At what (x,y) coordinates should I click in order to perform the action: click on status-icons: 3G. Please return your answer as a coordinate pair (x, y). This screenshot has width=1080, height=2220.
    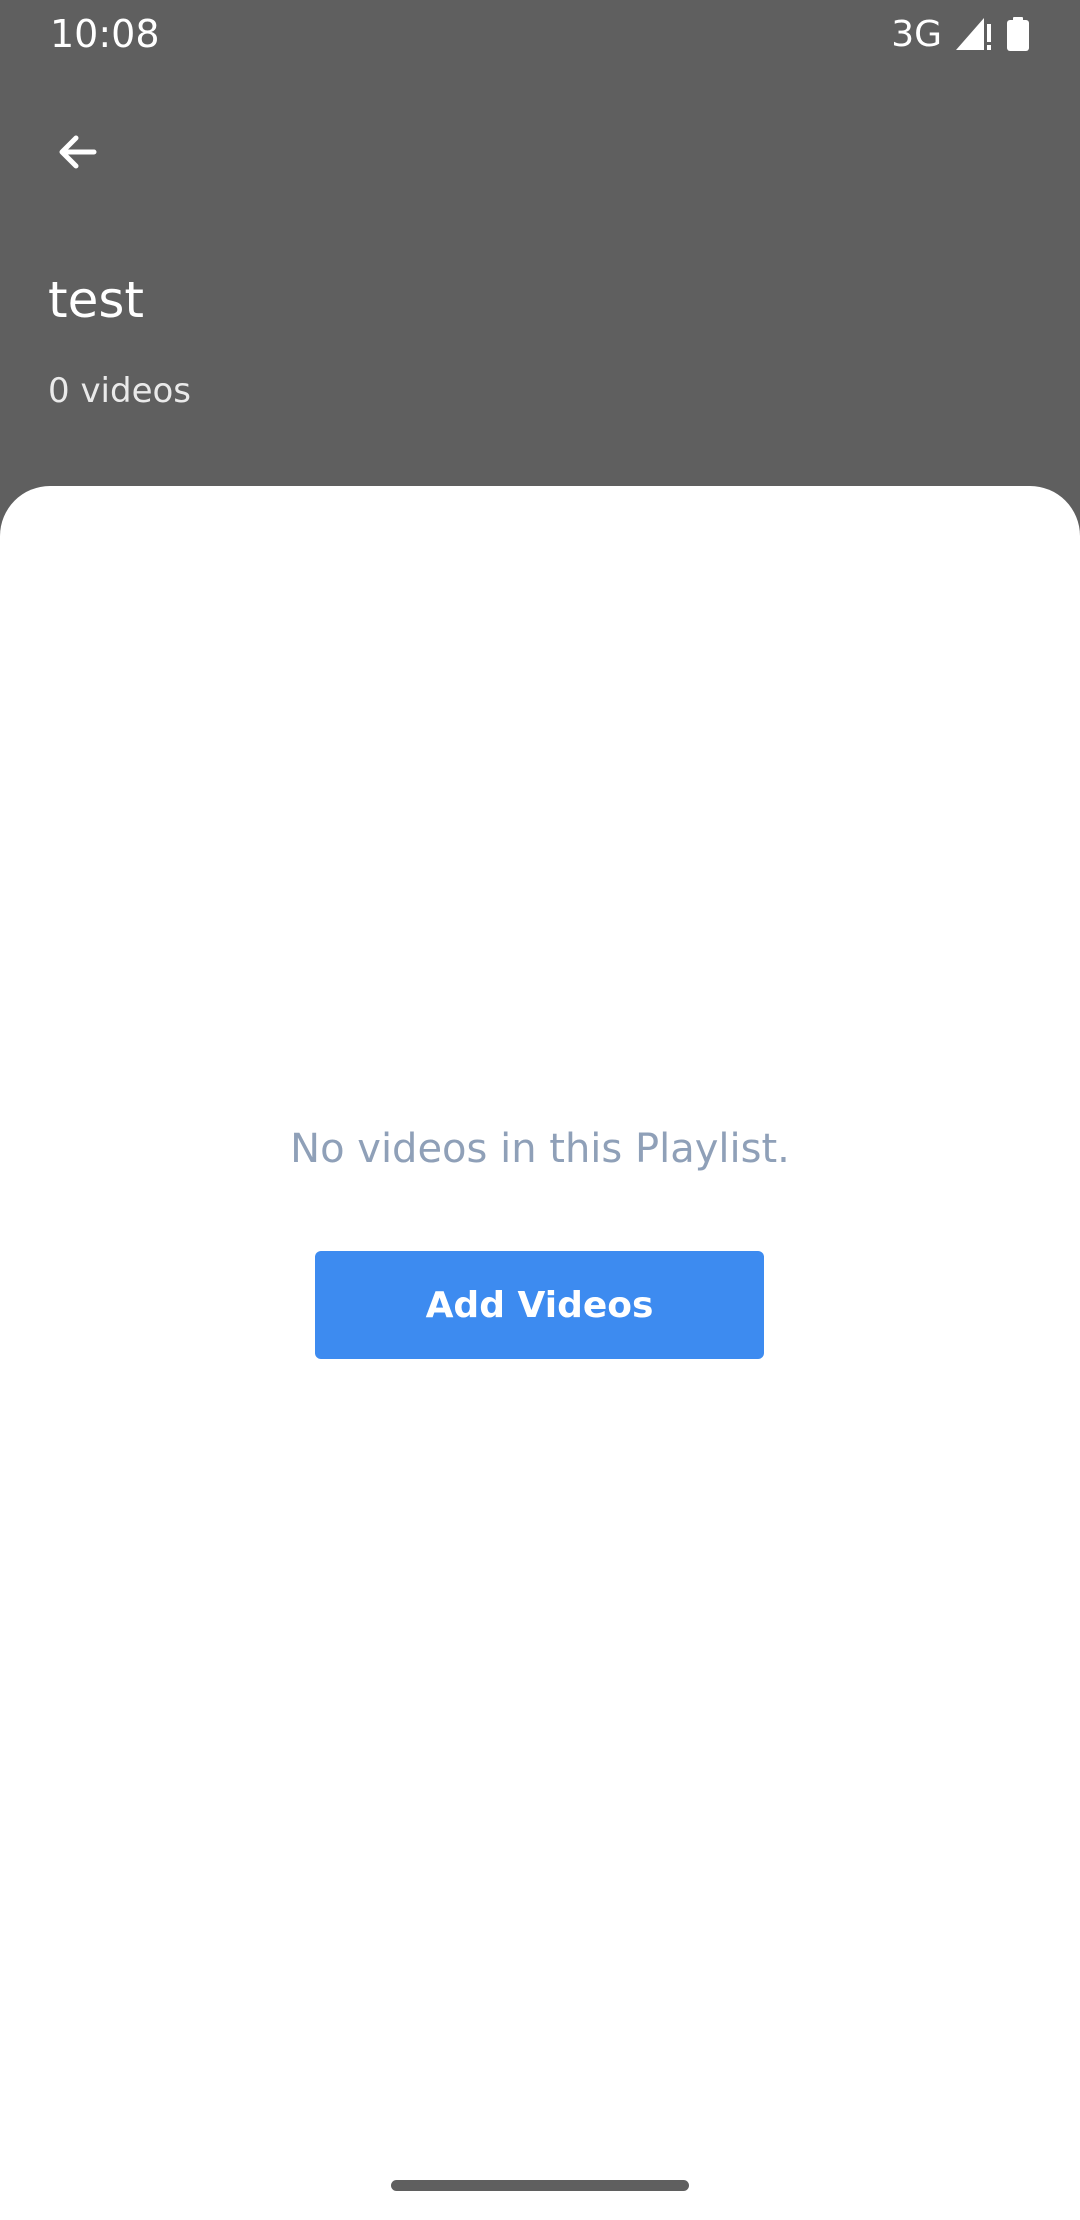
    Looking at the image, I should click on (960, 34).